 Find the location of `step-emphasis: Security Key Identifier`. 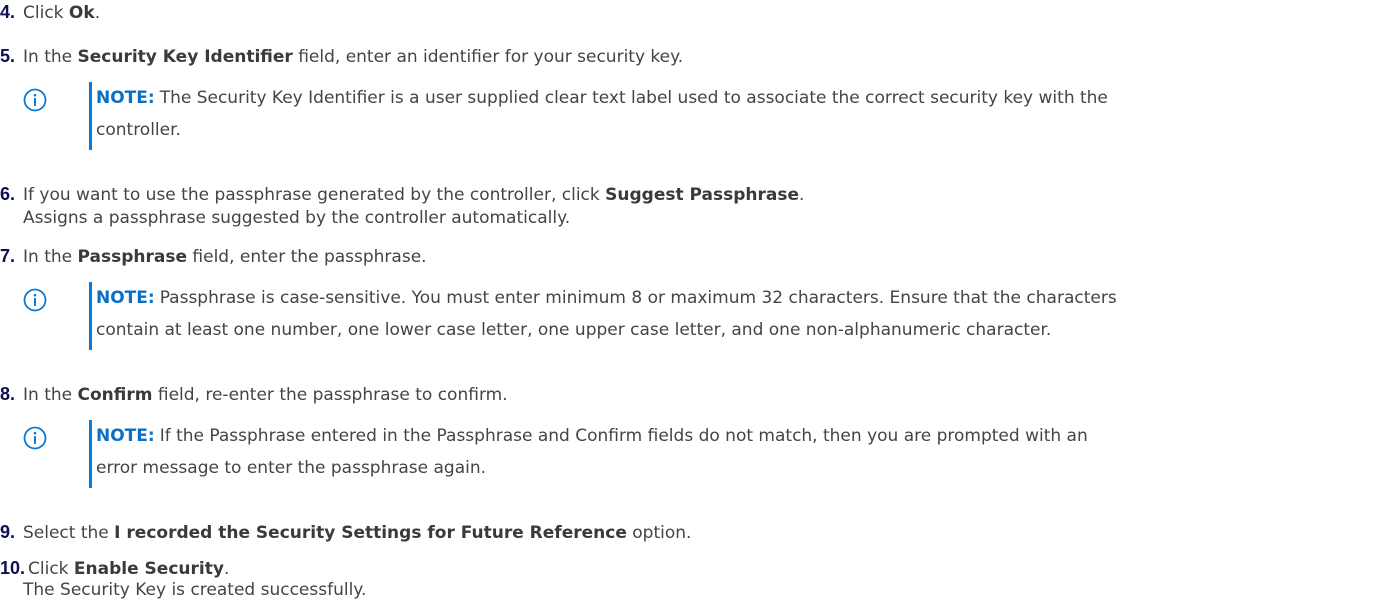

step-emphasis: Security Key Identifier is located at coordinates (185, 57).